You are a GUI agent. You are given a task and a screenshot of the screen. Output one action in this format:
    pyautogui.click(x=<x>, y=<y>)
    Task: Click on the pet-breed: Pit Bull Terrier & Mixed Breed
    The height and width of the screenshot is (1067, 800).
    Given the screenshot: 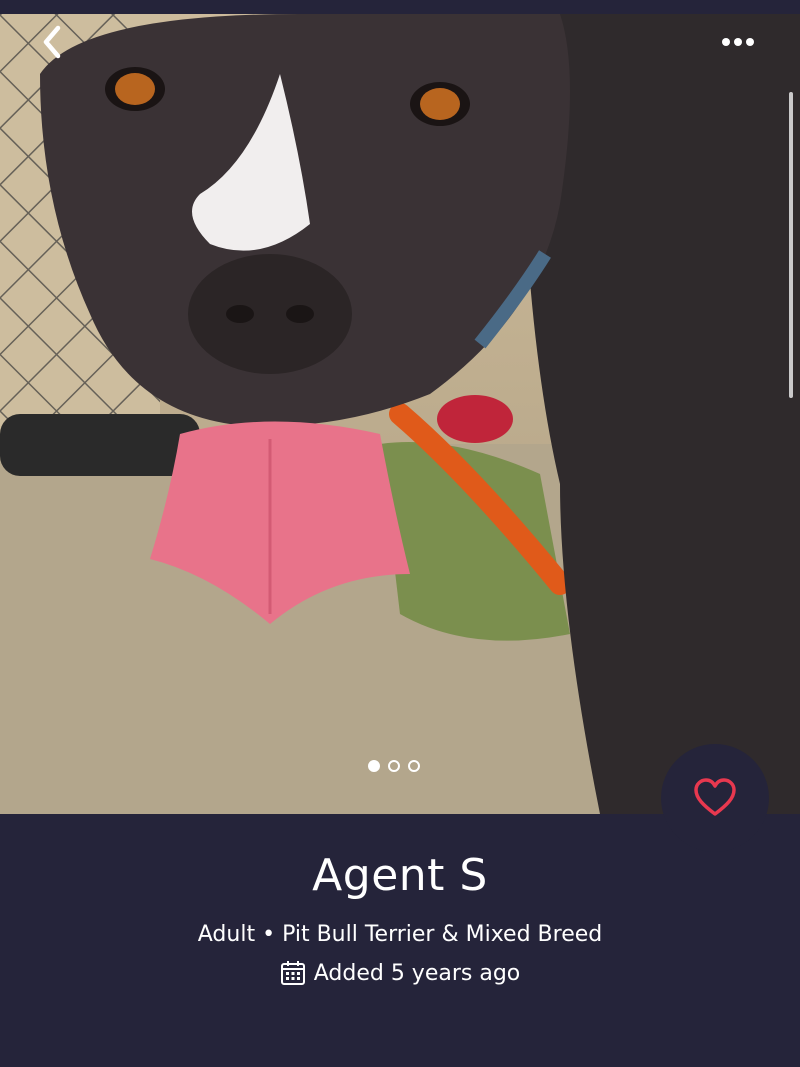 What is the action you would take?
    pyautogui.click(x=442, y=934)
    